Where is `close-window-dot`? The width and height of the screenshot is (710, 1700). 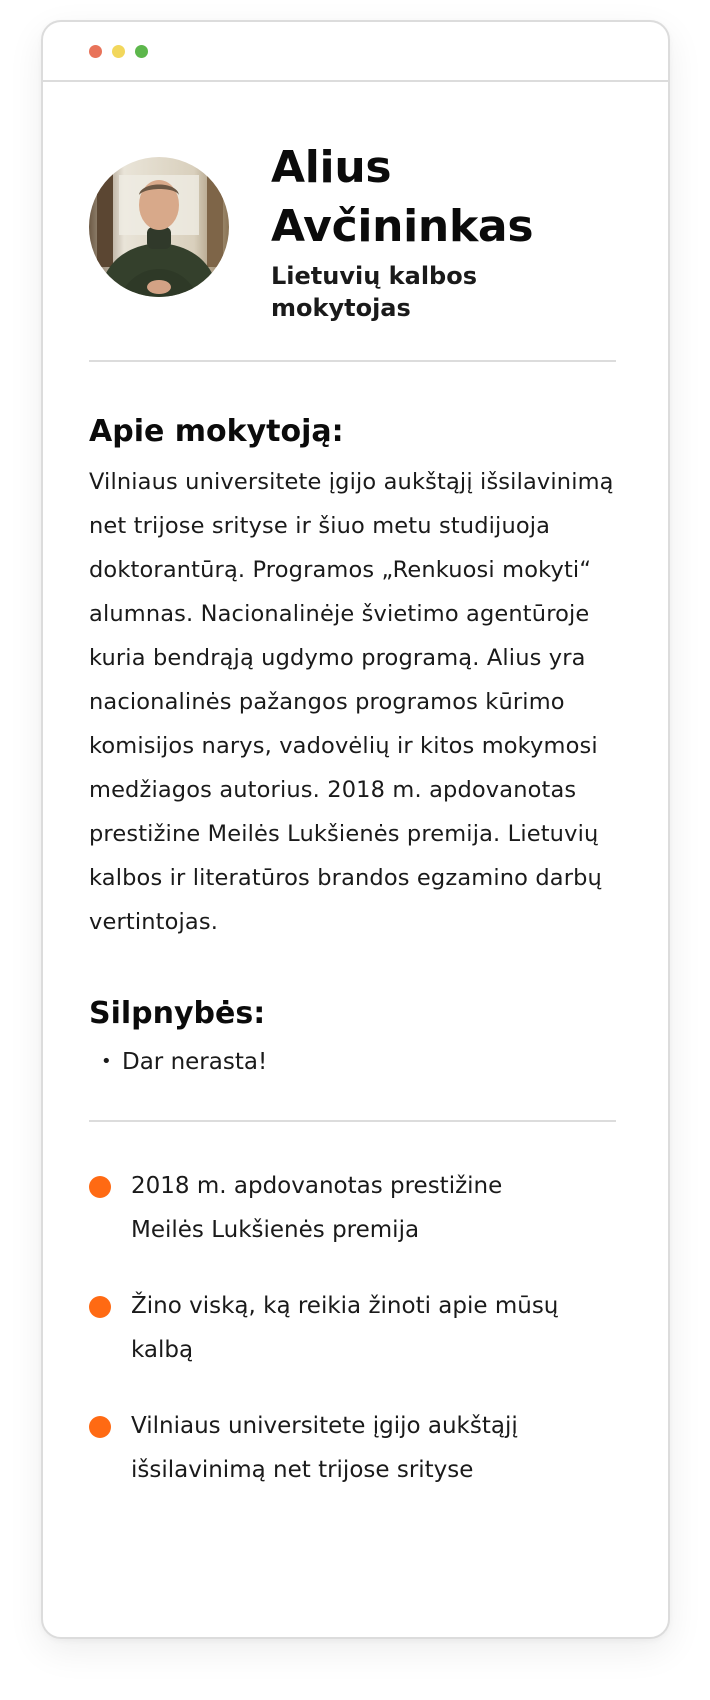 close-window-dot is located at coordinates (95, 51).